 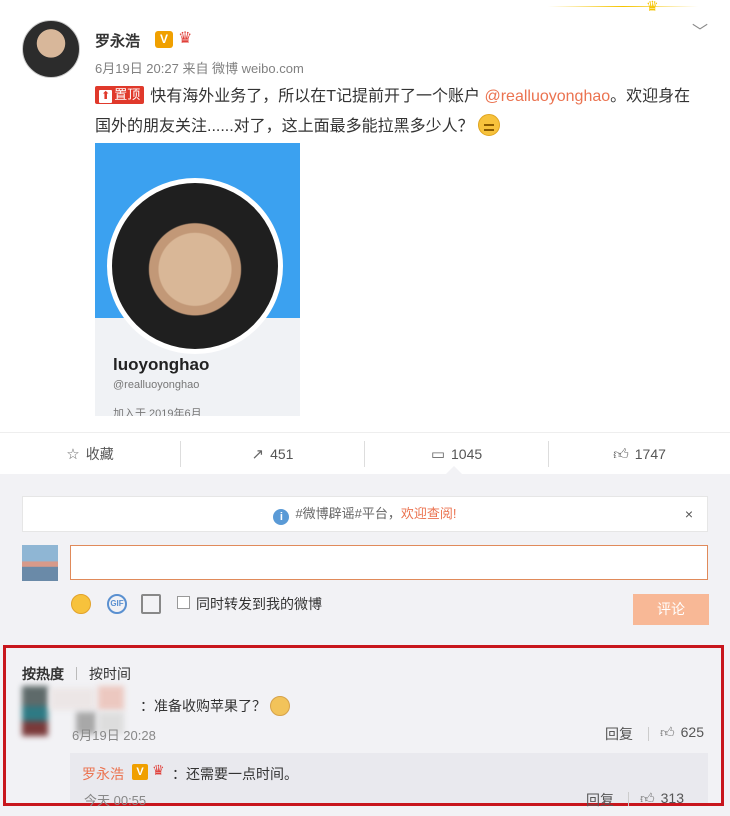 I want to click on notice-text: #微博辟谣#平台，, so click(x=348, y=513).